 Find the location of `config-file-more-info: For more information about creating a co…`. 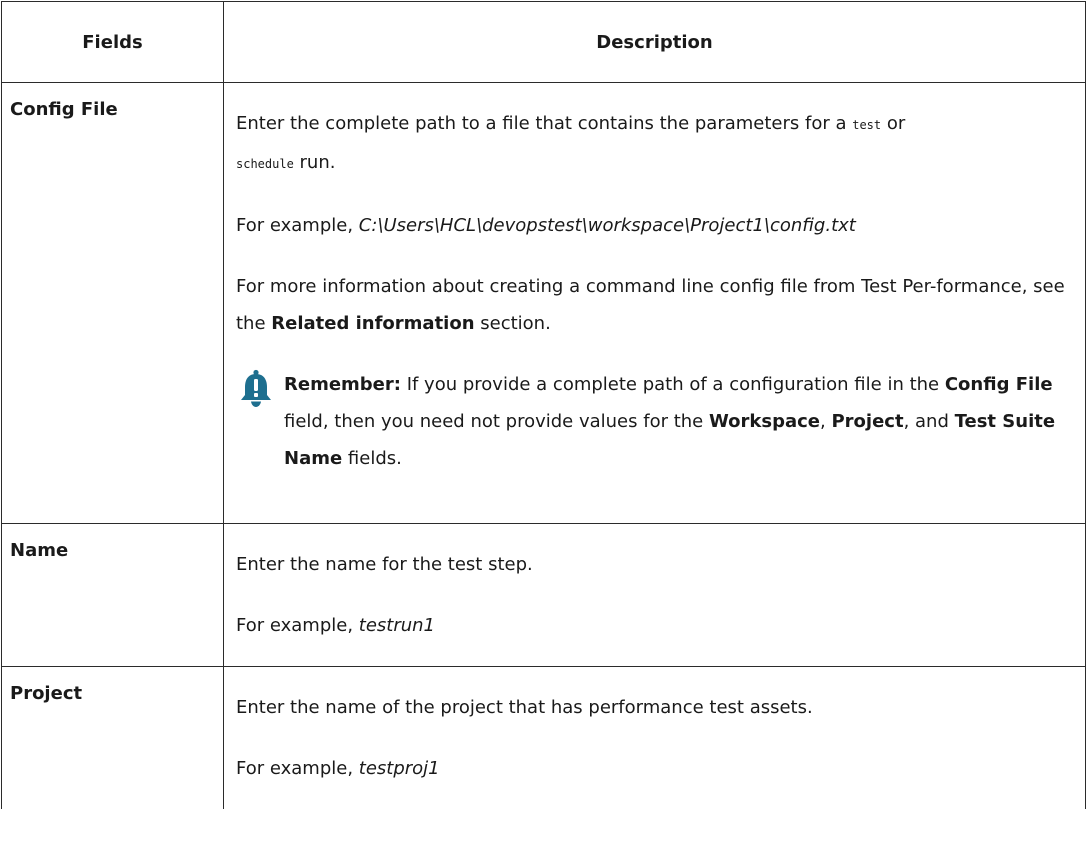

config-file-more-info: For more information about creating a co… is located at coordinates (653, 305).